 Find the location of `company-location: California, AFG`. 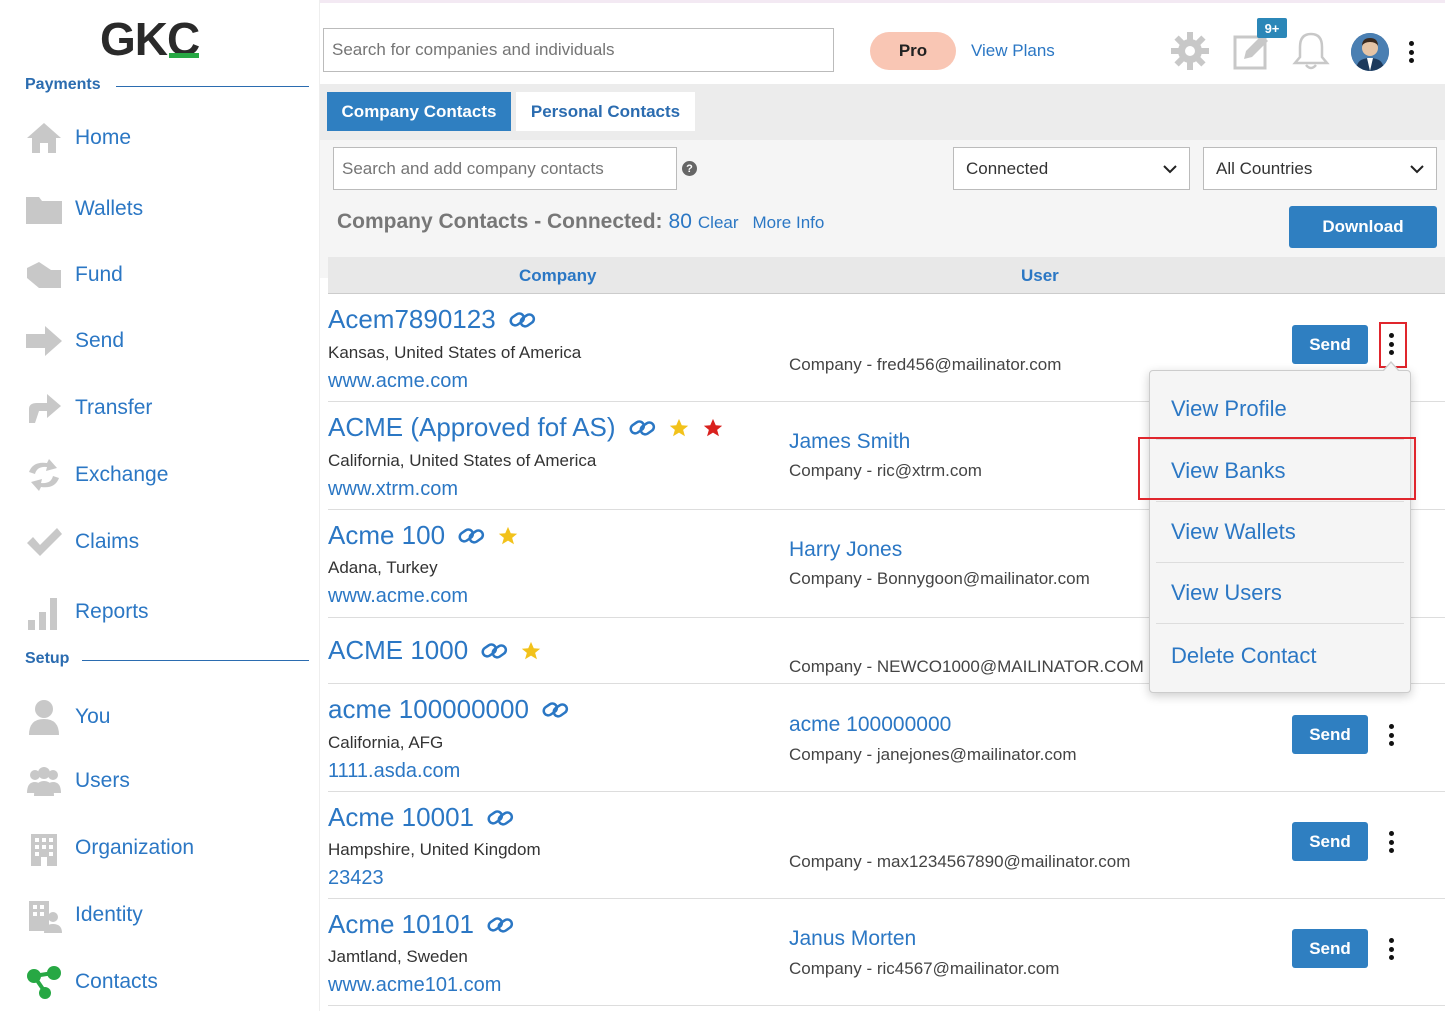

company-location: California, AFG is located at coordinates (386, 742).